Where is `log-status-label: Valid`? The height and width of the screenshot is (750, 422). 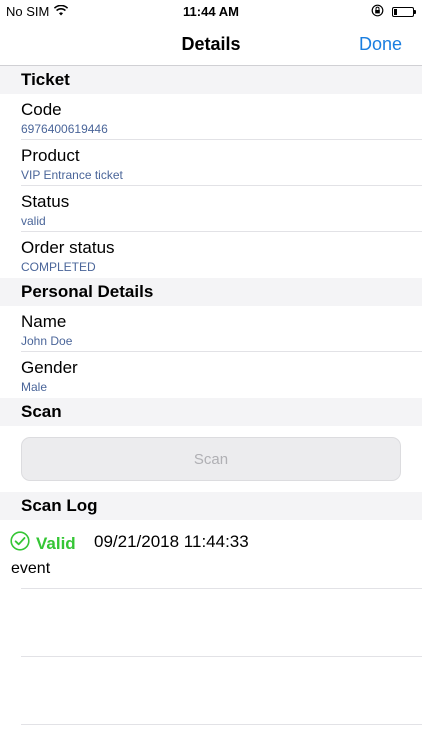 log-status-label: Valid is located at coordinates (56, 543).